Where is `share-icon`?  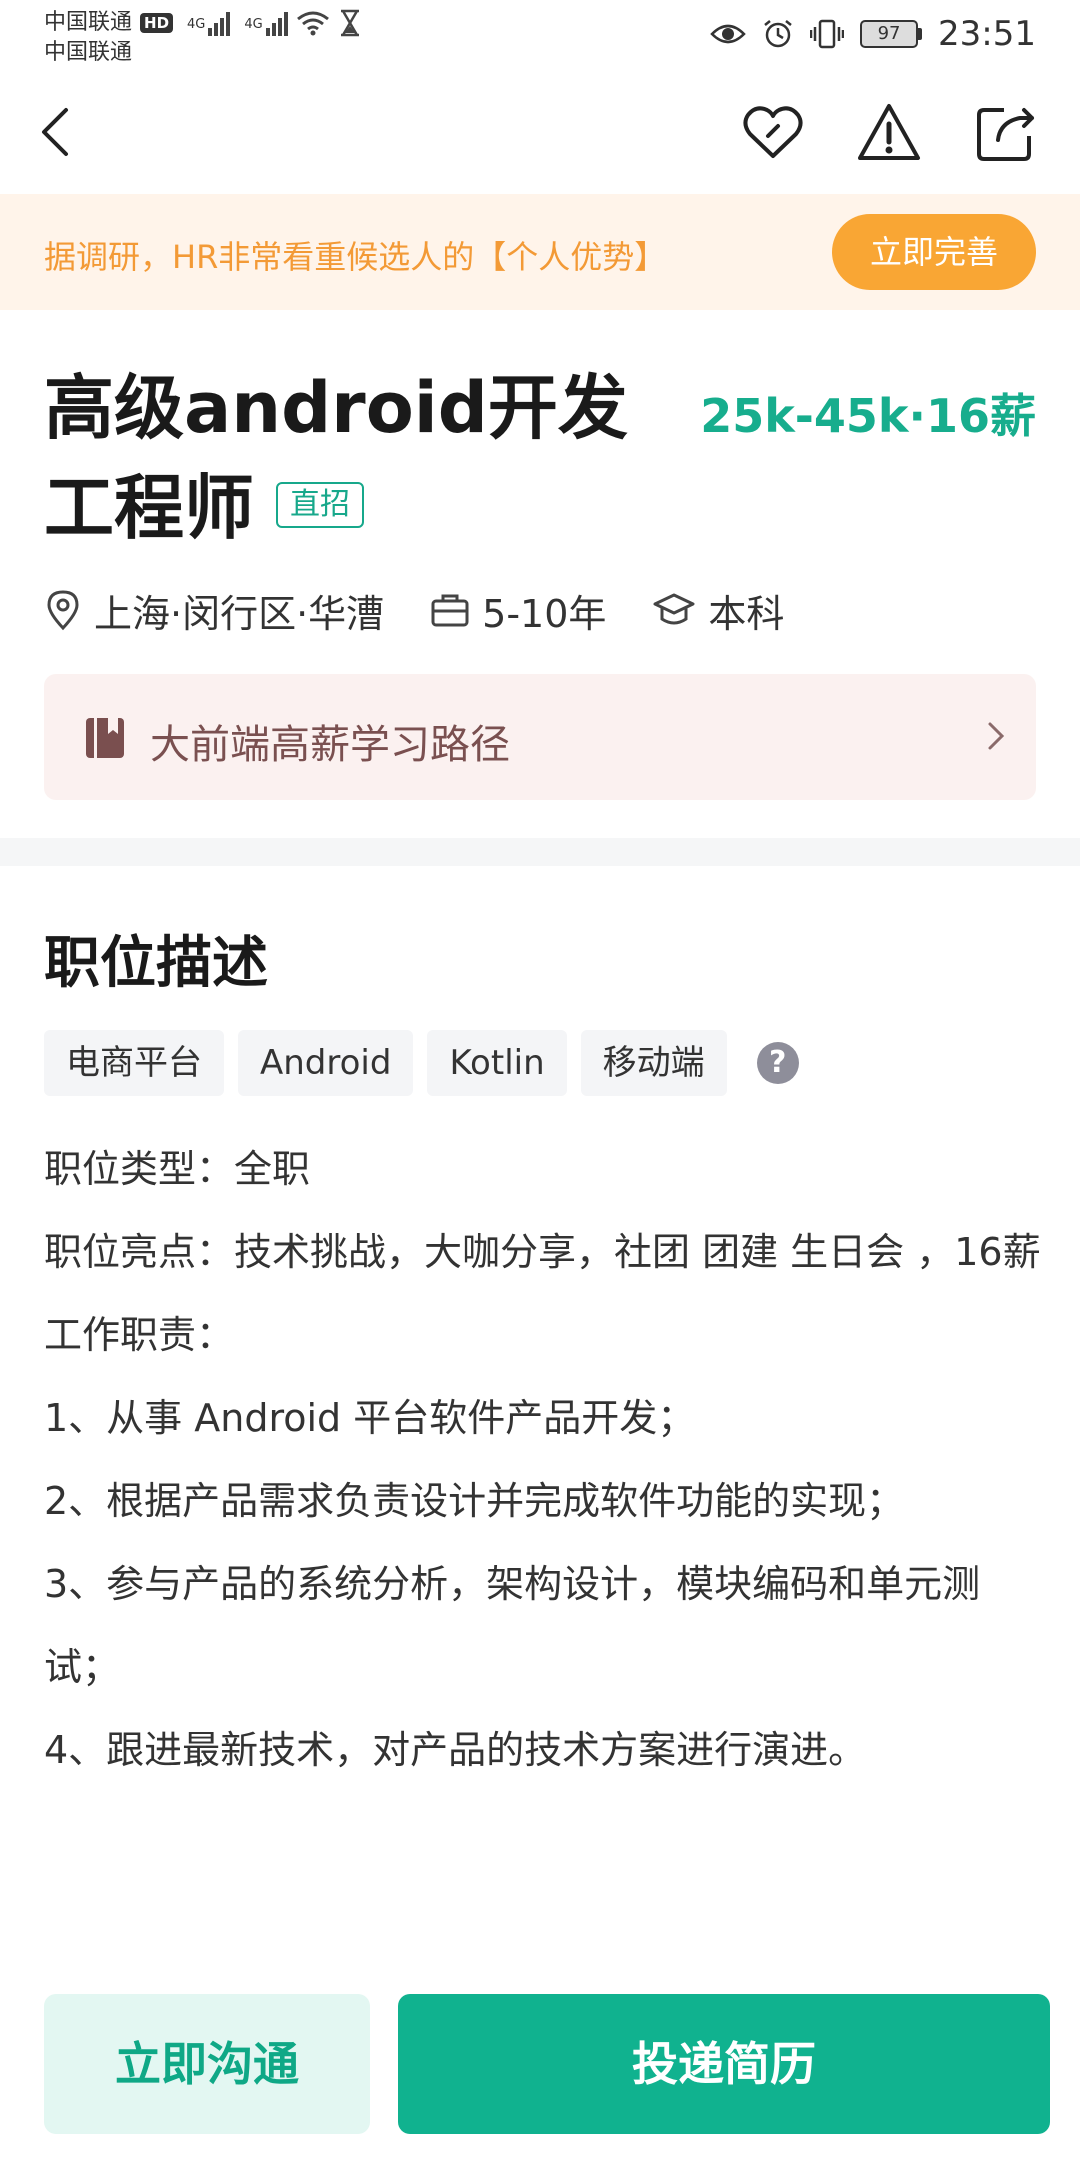 share-icon is located at coordinates (1005, 133).